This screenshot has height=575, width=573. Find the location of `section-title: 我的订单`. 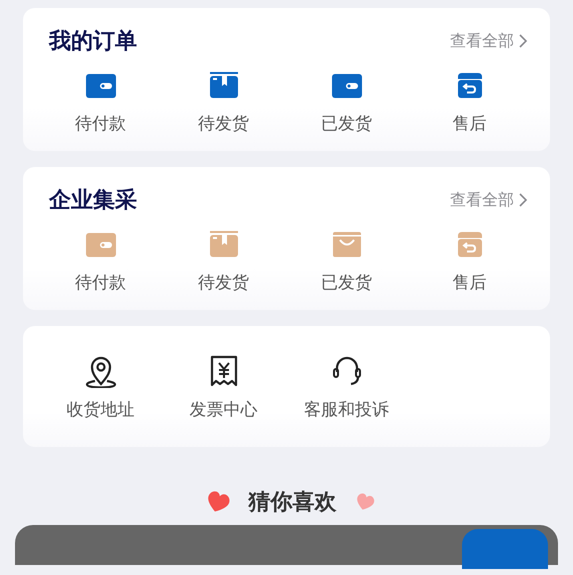

section-title: 我的订单 is located at coordinates (93, 42).